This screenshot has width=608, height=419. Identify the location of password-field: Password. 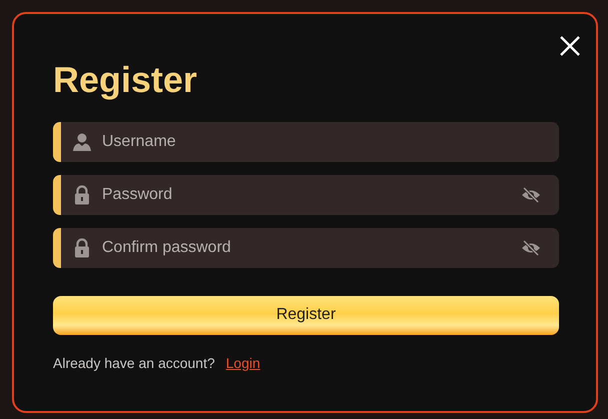
(306, 194).